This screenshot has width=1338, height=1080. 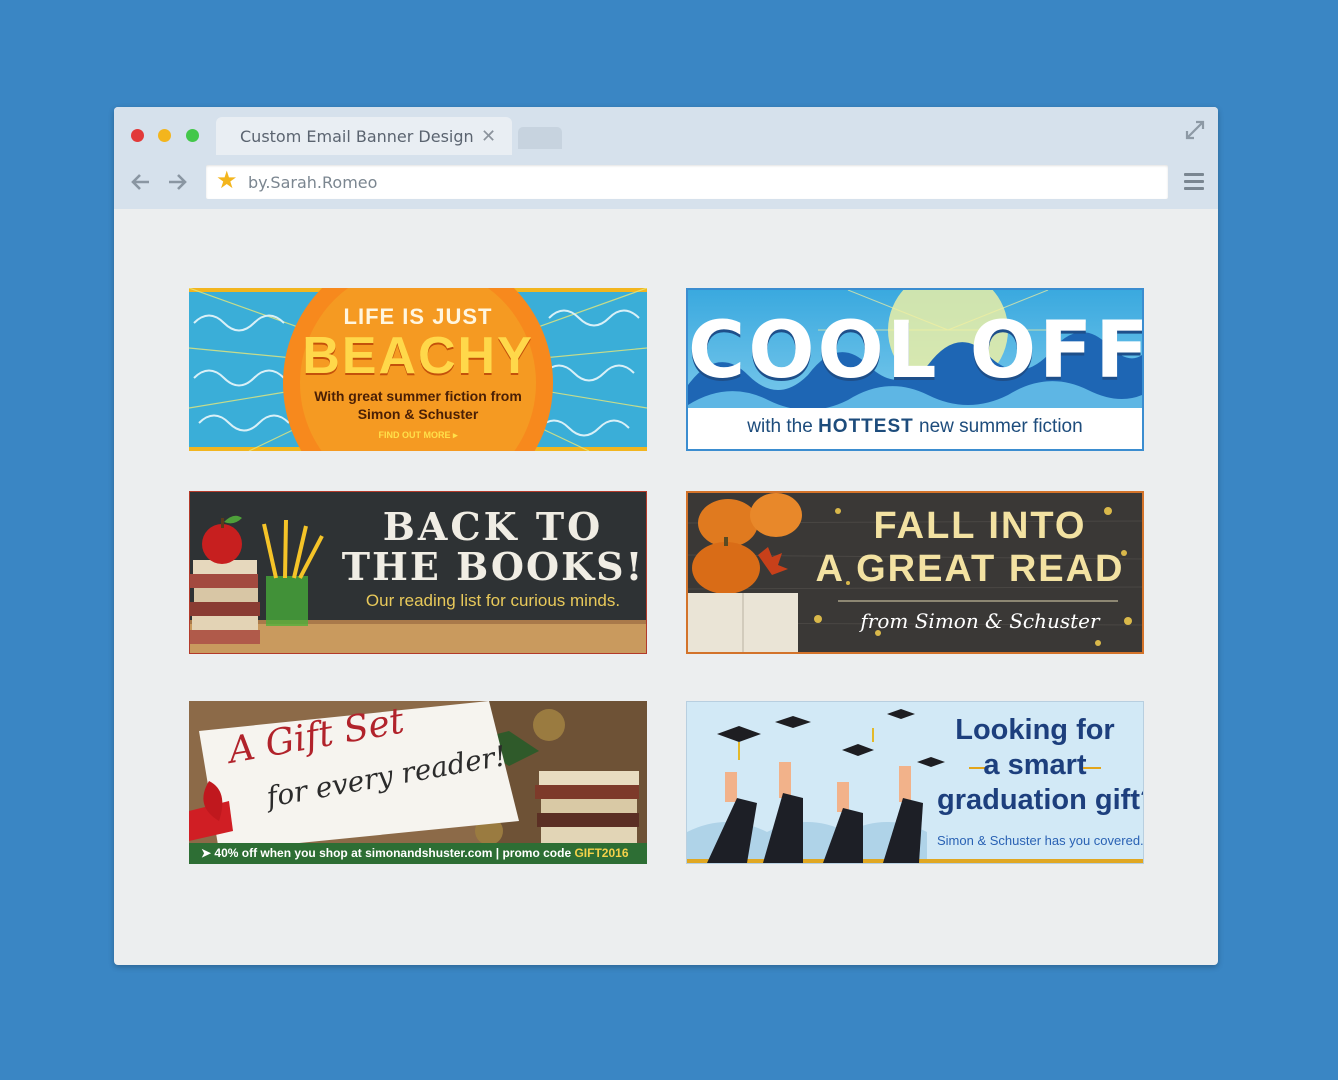 I want to click on pencil-cup-illustration, so click(x=287, y=601).